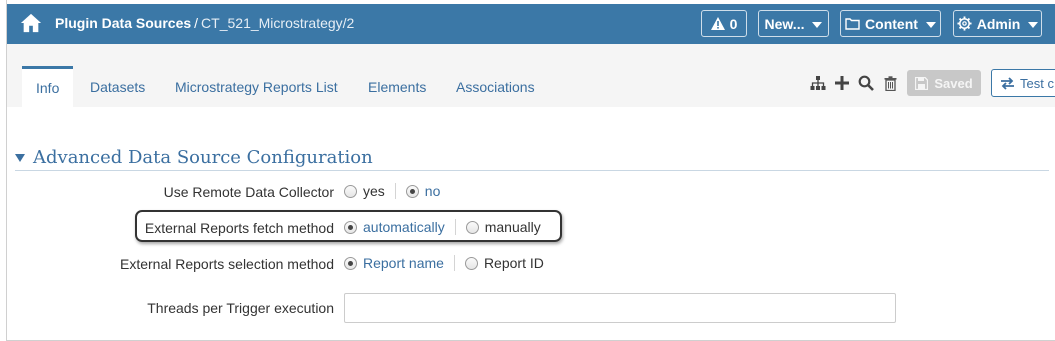 This screenshot has width=1055, height=341. What do you see at coordinates (866, 83) in the screenshot?
I see `search-icon` at bounding box center [866, 83].